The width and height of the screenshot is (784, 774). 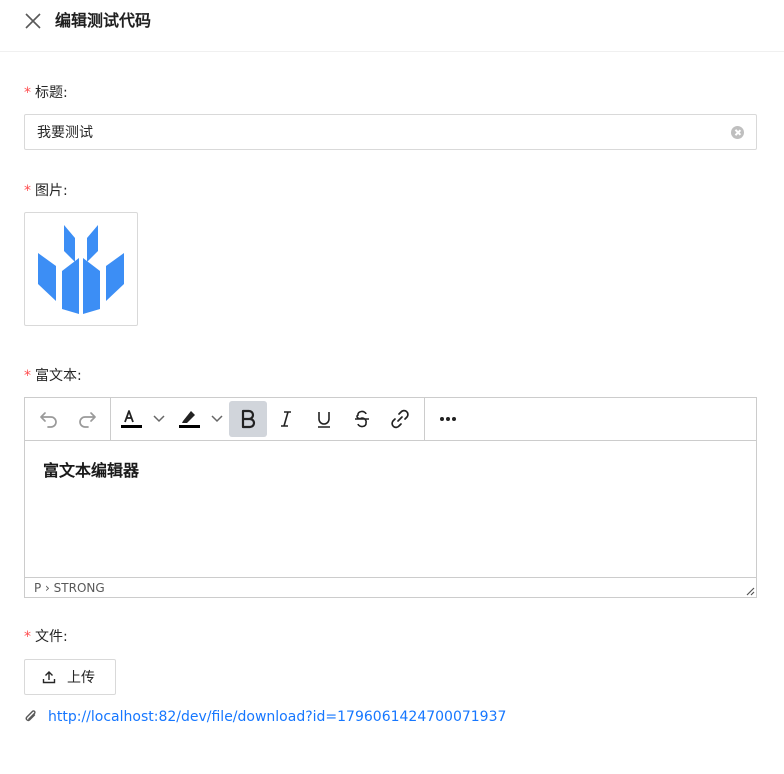 I want to click on image-label-text: 图片:, so click(x=51, y=191).